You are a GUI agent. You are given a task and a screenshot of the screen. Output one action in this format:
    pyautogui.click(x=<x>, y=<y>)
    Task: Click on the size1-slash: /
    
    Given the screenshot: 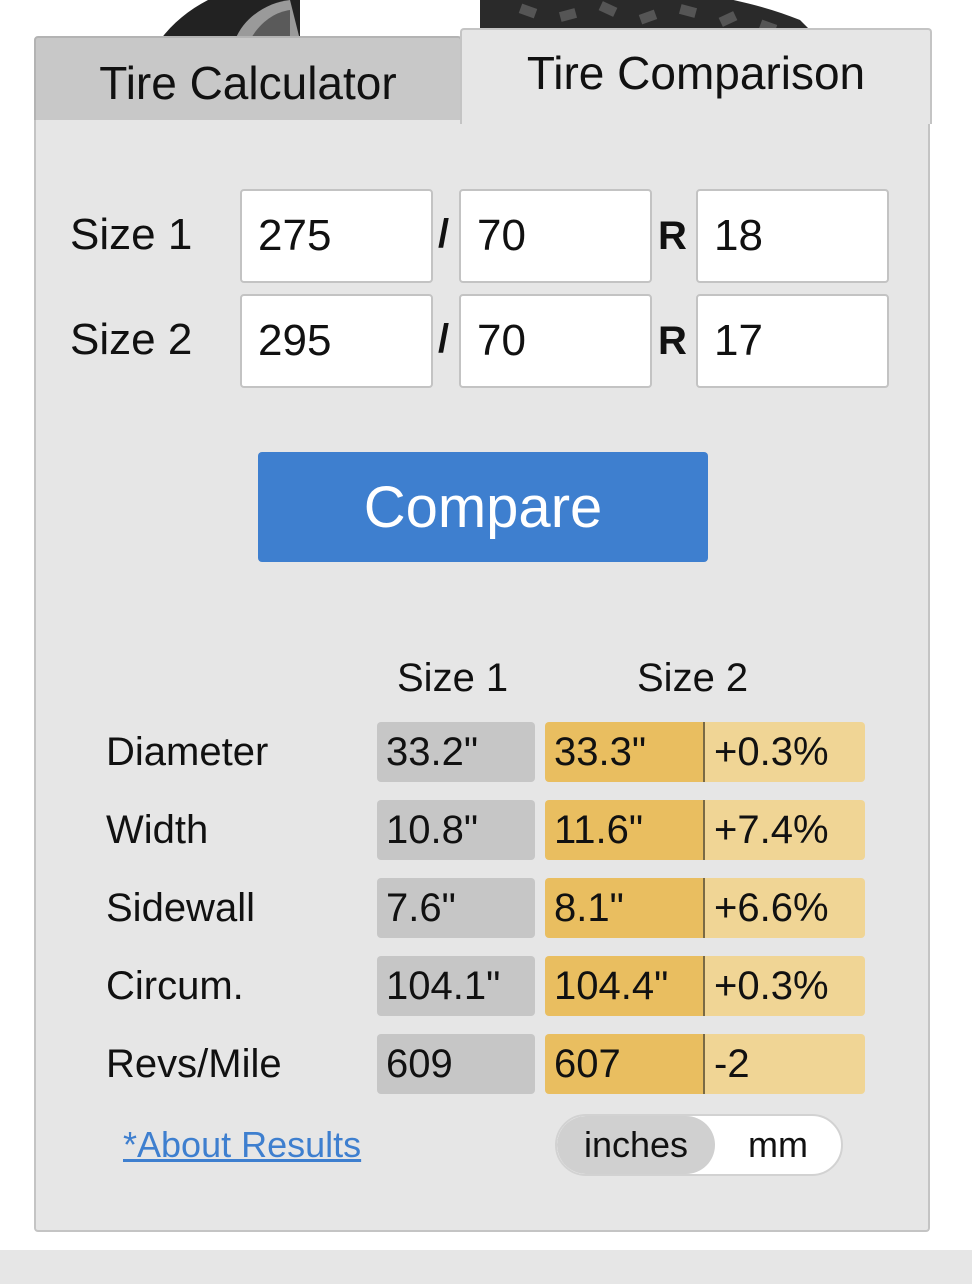 What is the action you would take?
    pyautogui.click(x=444, y=234)
    